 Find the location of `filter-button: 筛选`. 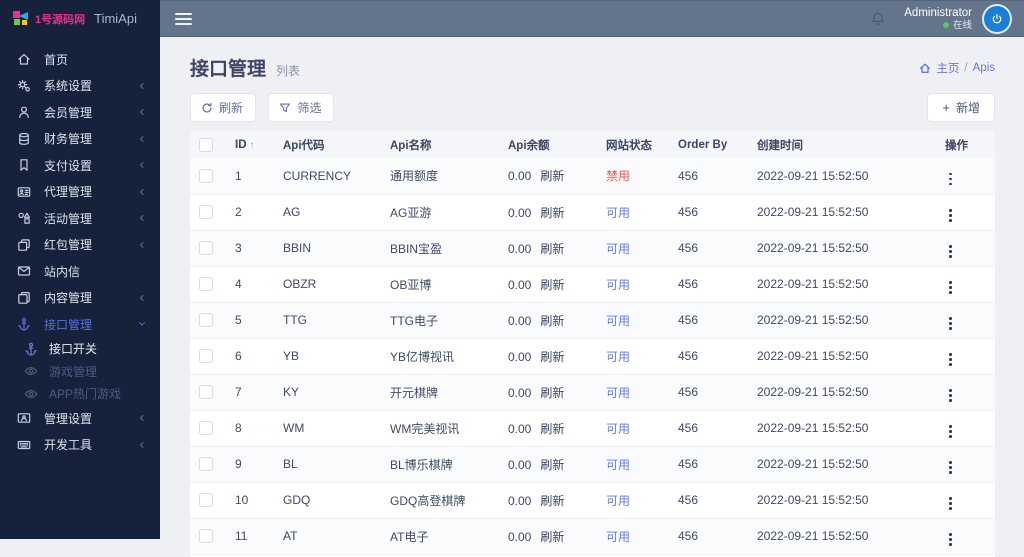

filter-button: 筛选 is located at coordinates (301, 107).